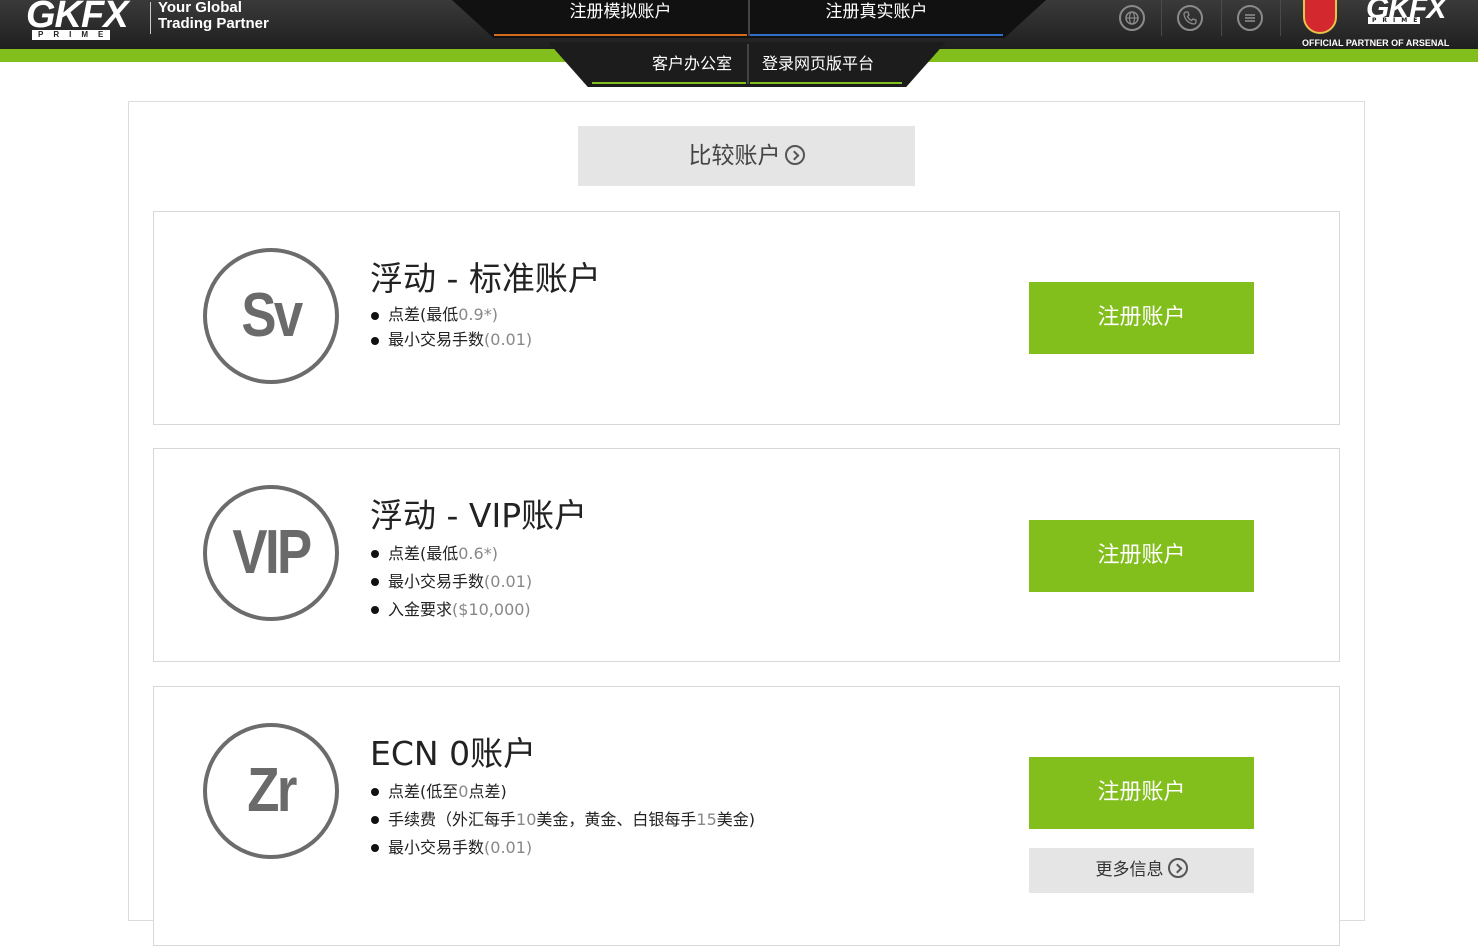 This screenshot has width=1478, height=946. I want to click on account-title: 浮动 - 标准账户, so click(485, 278).